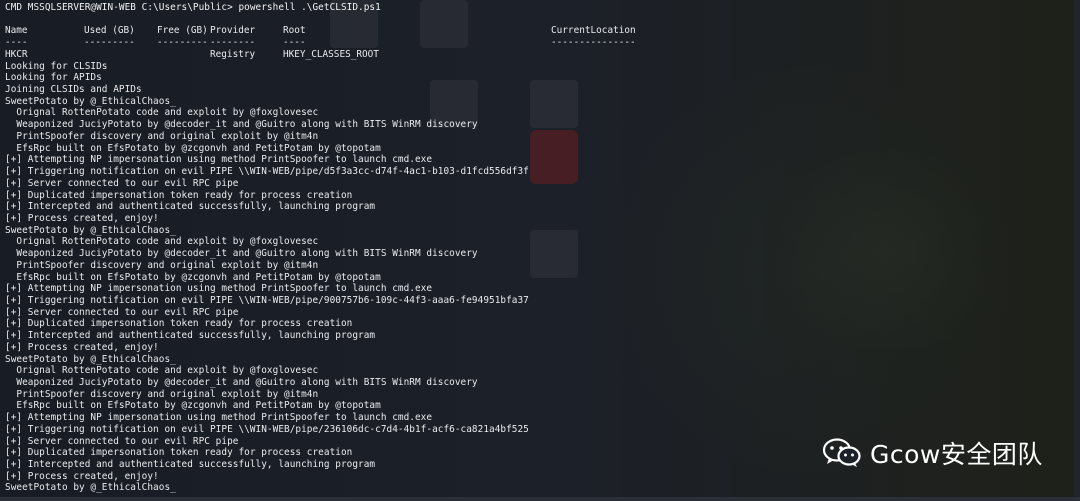  Describe the element at coordinates (56, 66) in the screenshot. I see `output-line: Looking for CLSIDs` at that location.